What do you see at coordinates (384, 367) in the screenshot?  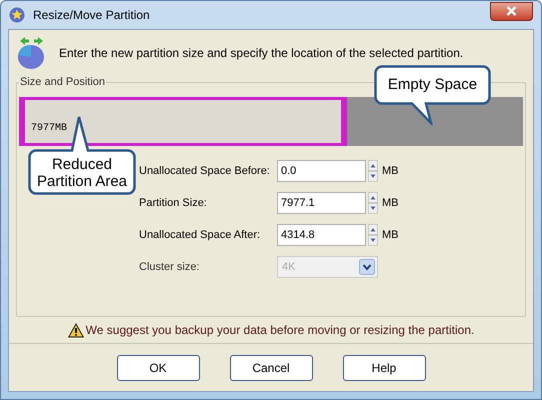 I see `dialog-button: Help` at bounding box center [384, 367].